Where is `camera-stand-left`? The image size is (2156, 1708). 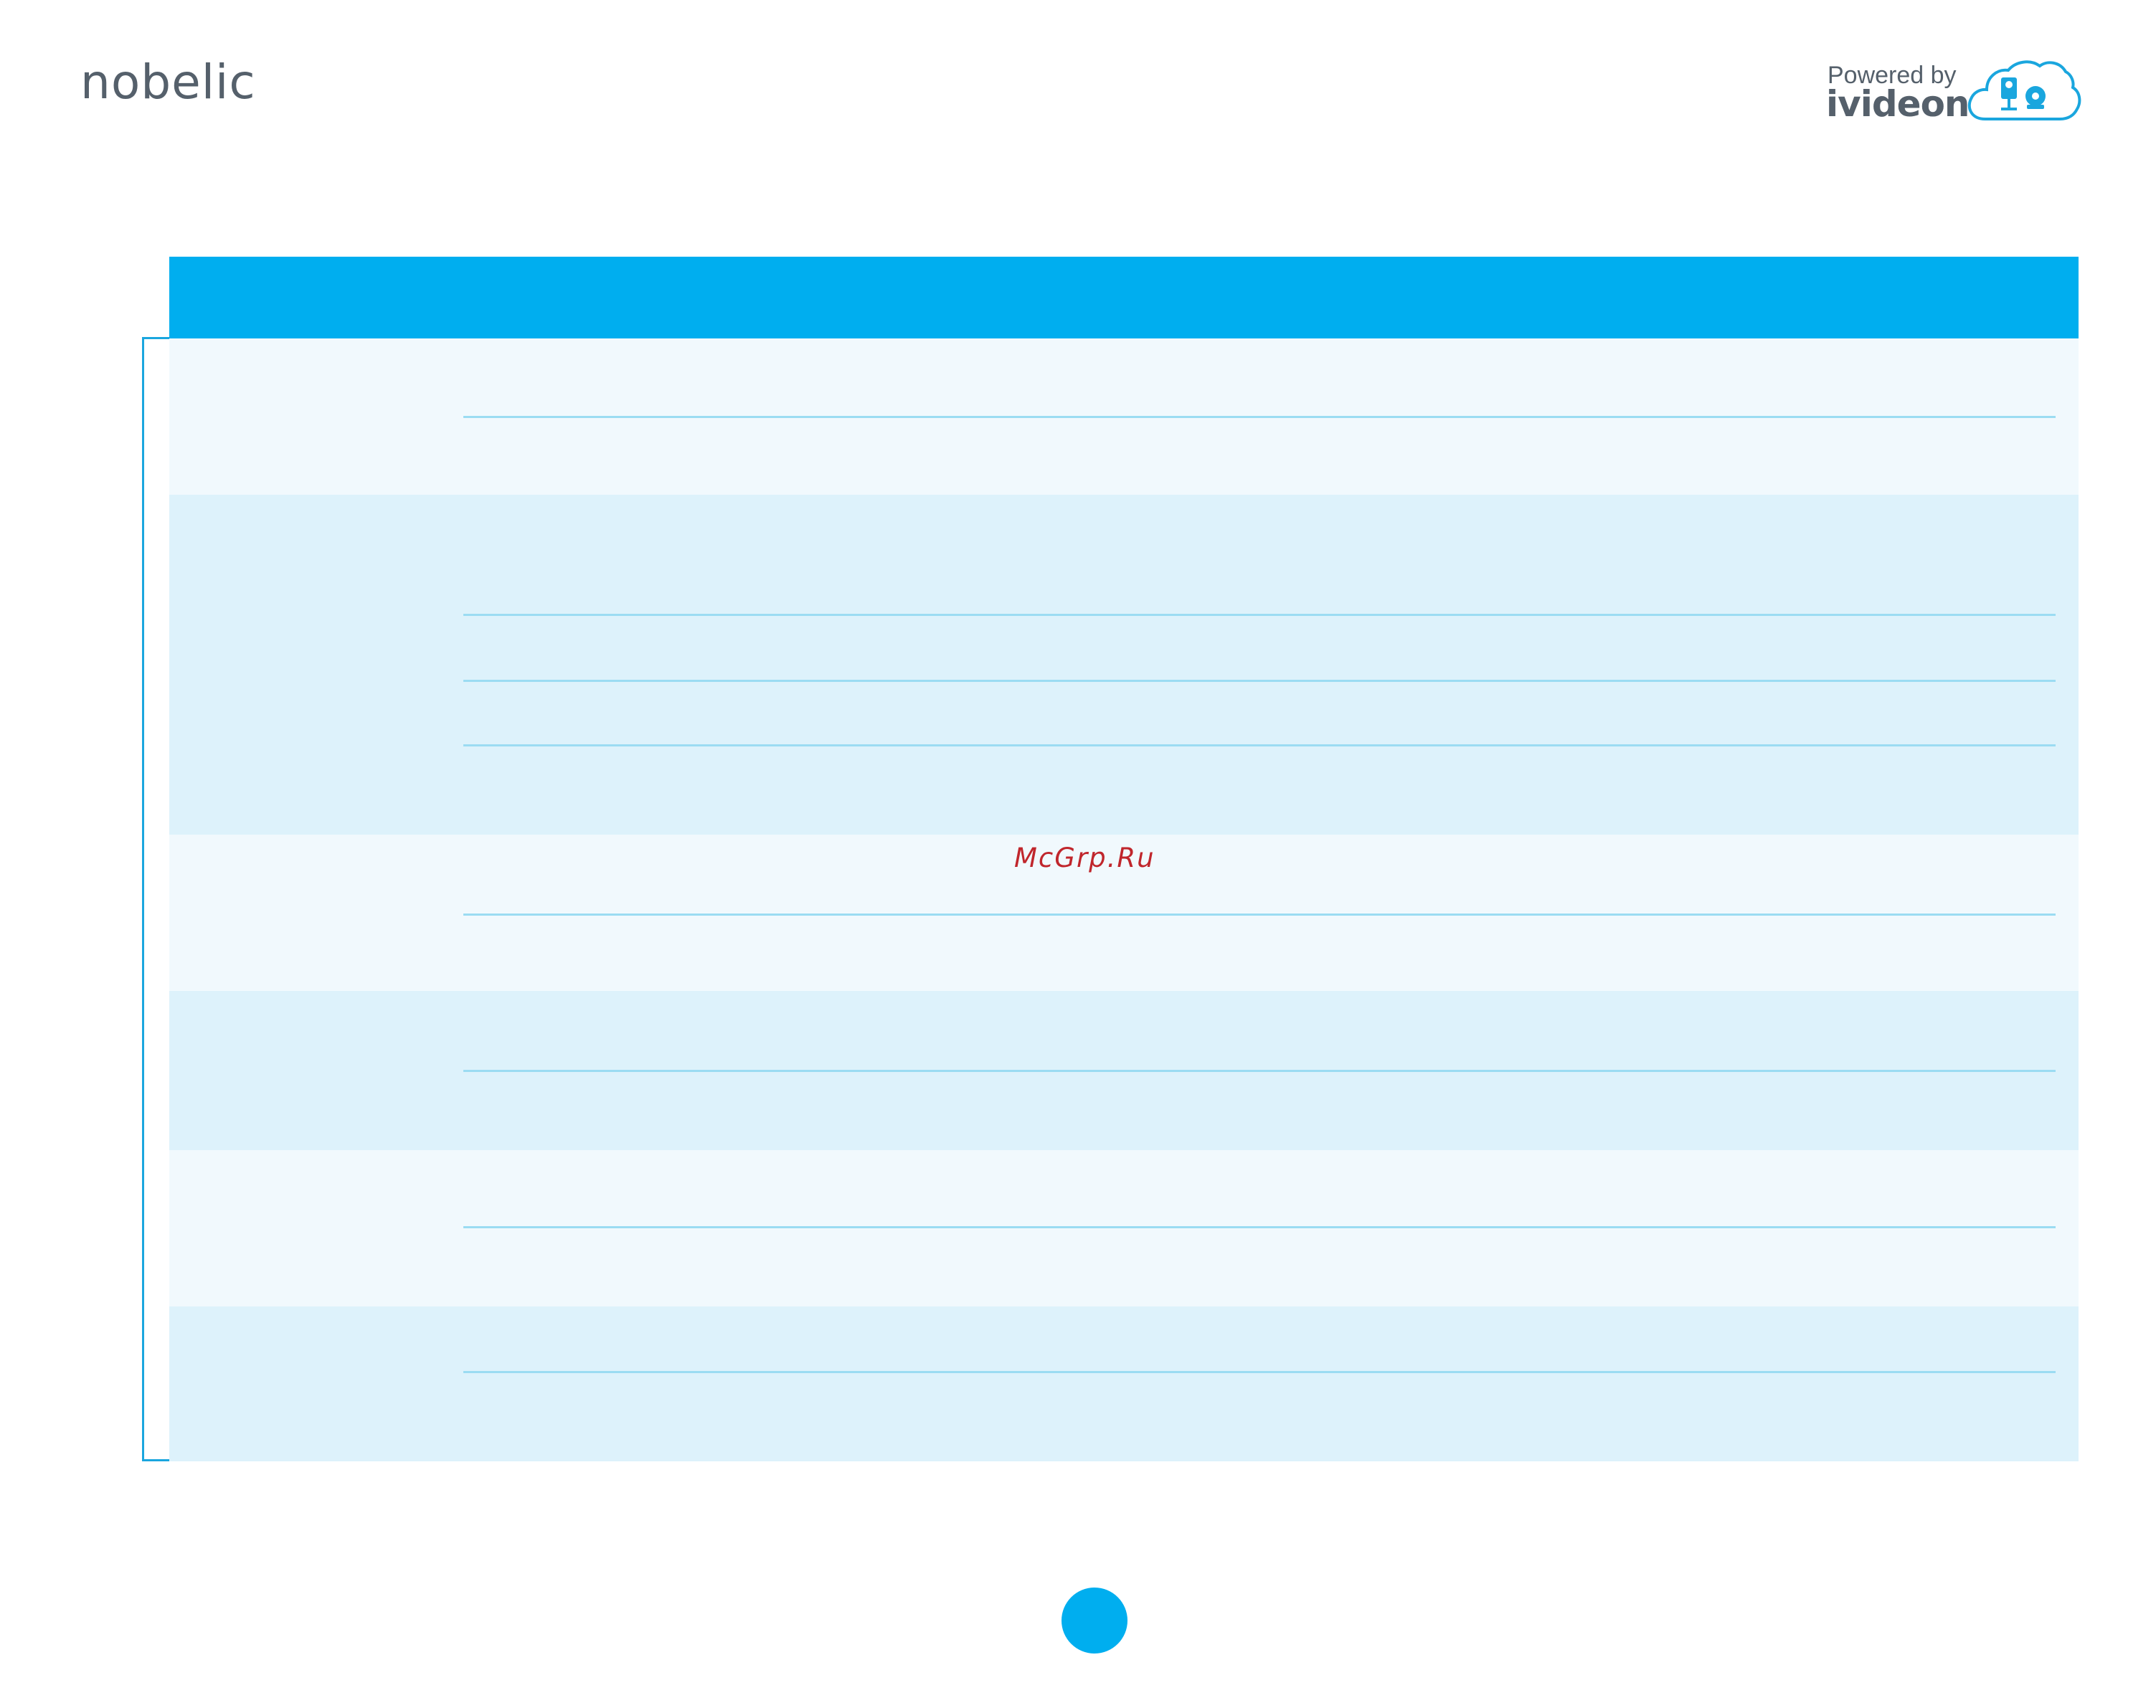 camera-stand-left is located at coordinates (2009, 104).